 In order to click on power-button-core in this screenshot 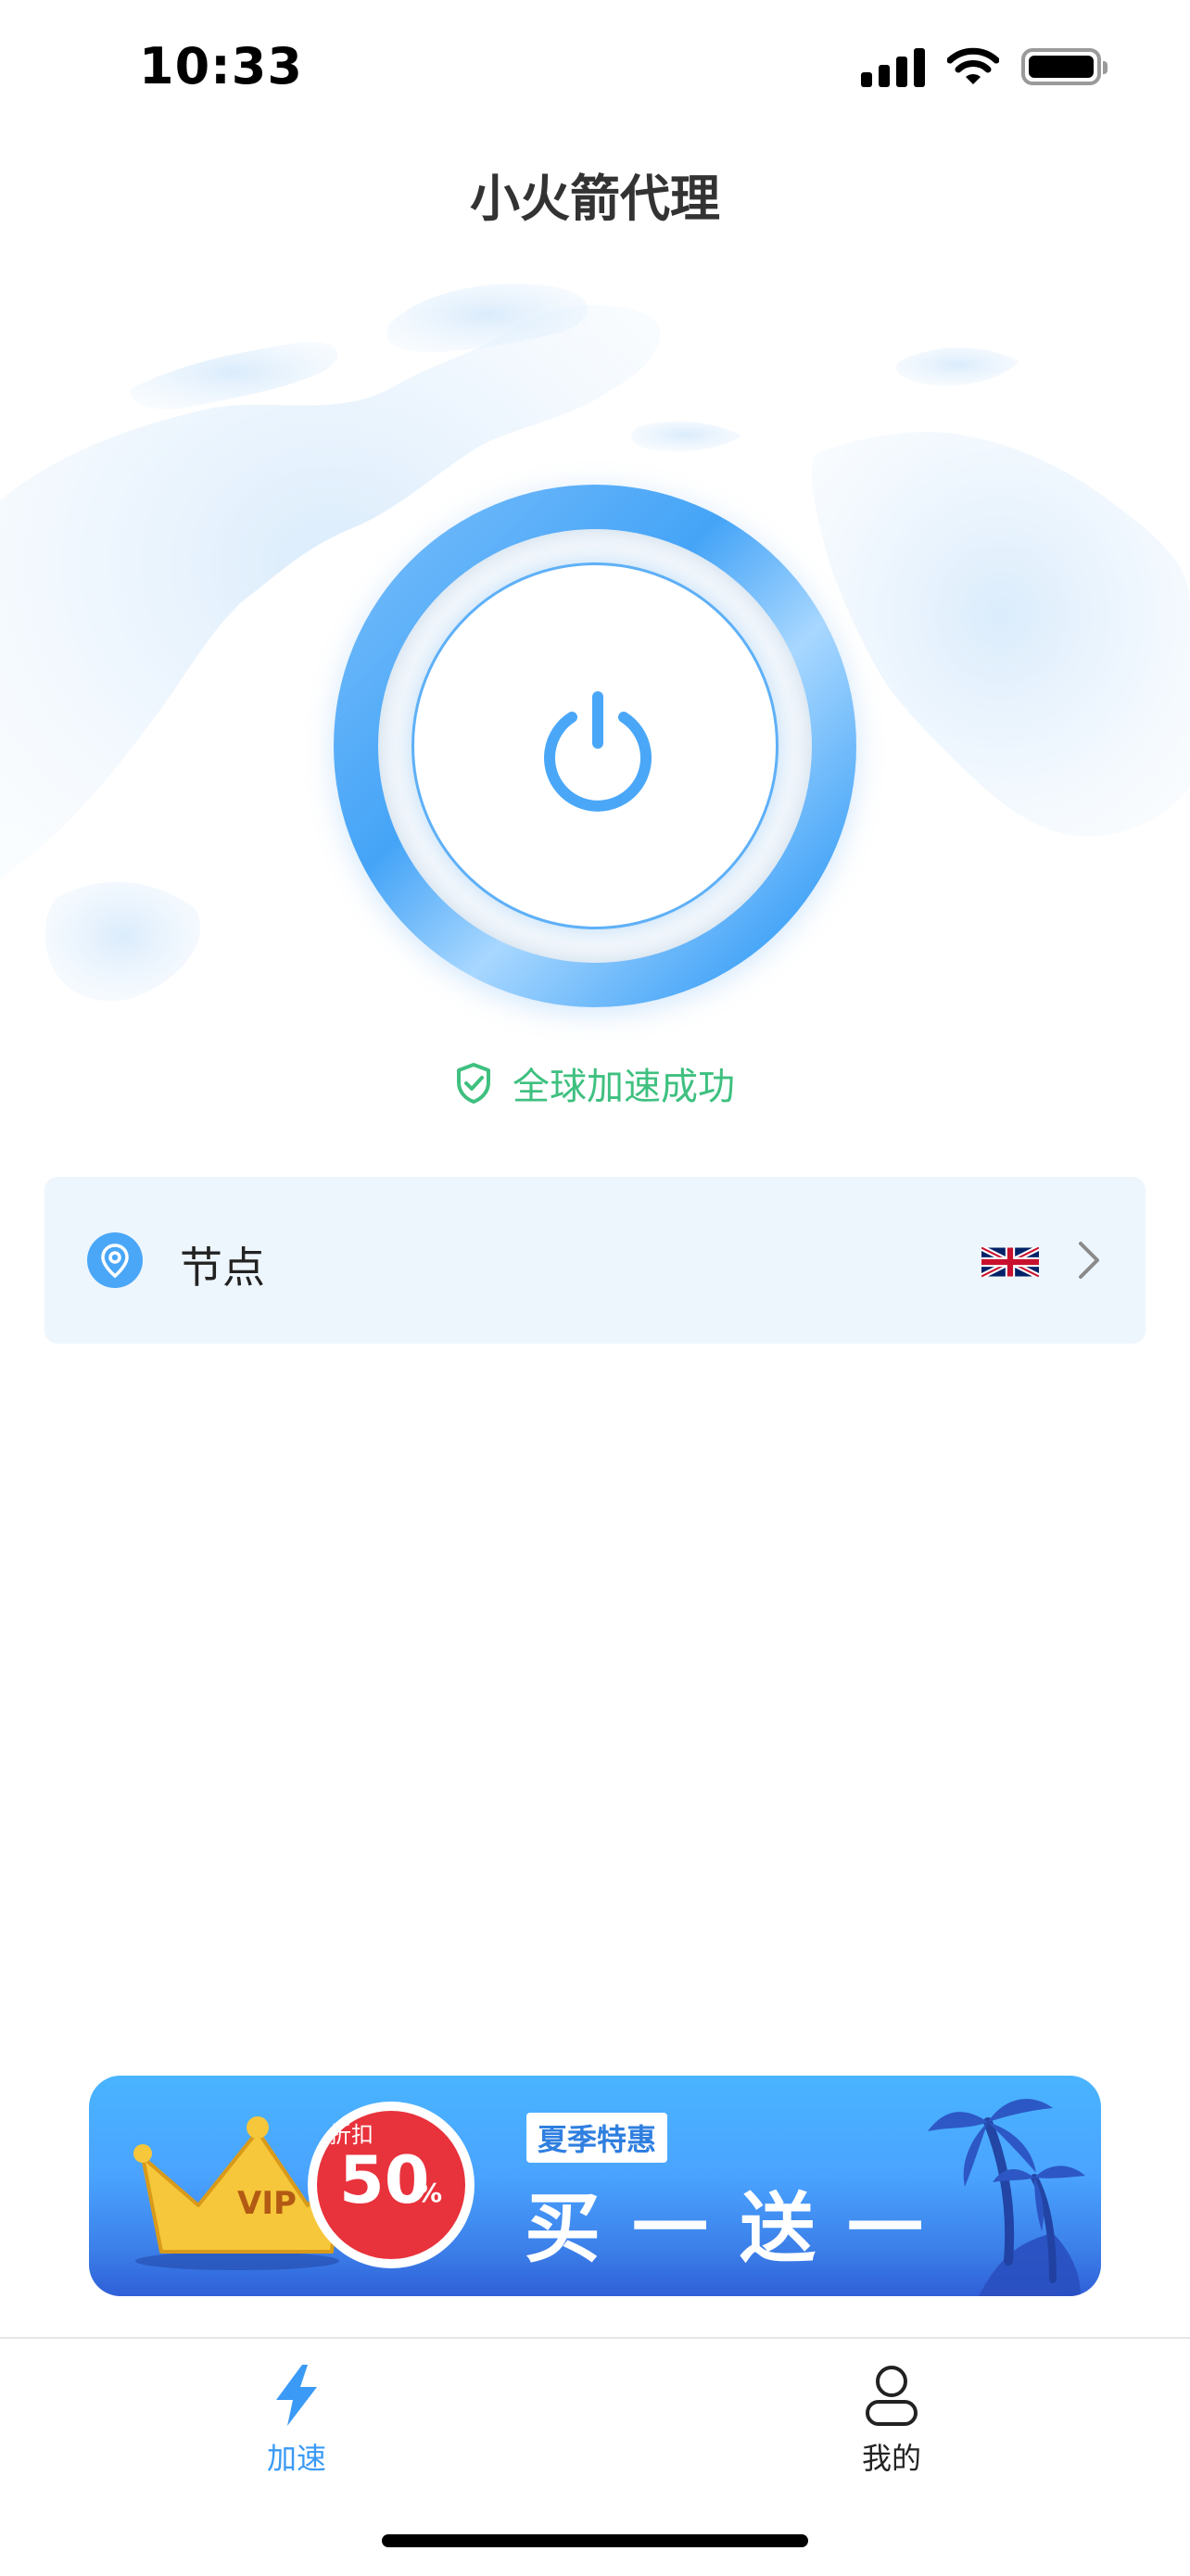, I will do `click(595, 745)`.